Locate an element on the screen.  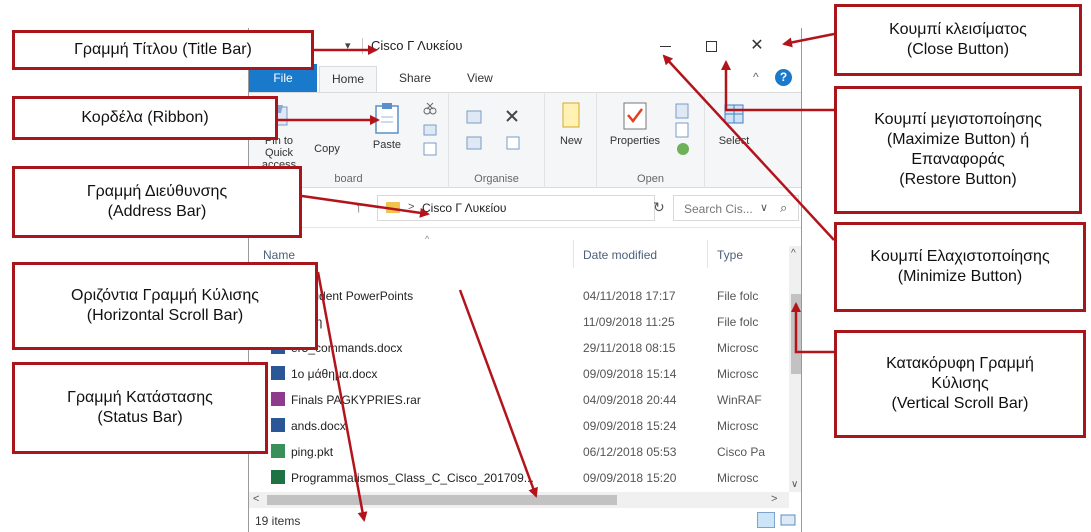
file-name: er5_commands.docx is located at coordinates (347, 348).